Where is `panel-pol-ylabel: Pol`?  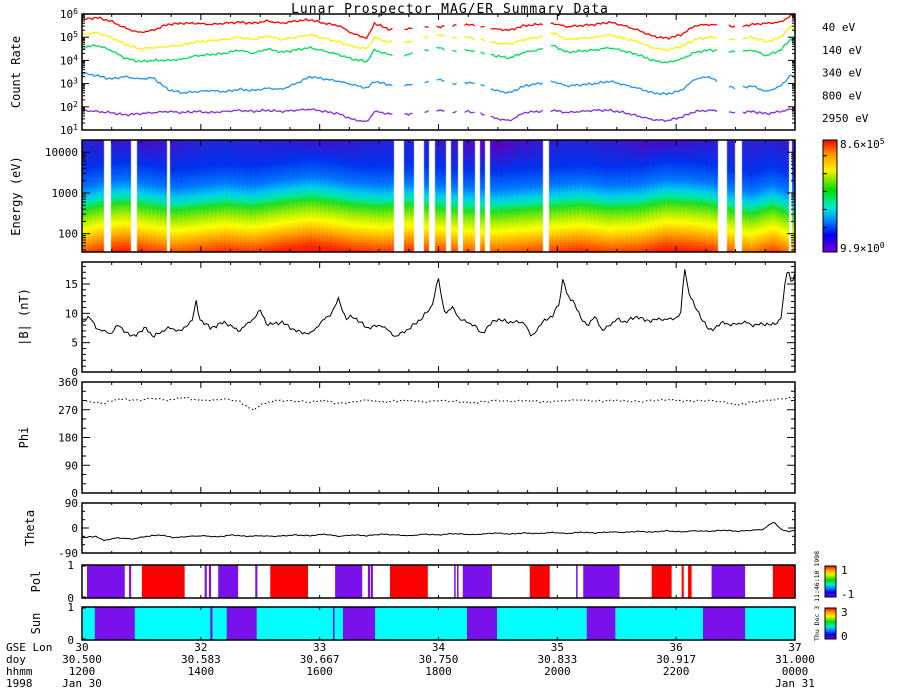
panel-pol-ylabel: Pol is located at coordinates (36, 582).